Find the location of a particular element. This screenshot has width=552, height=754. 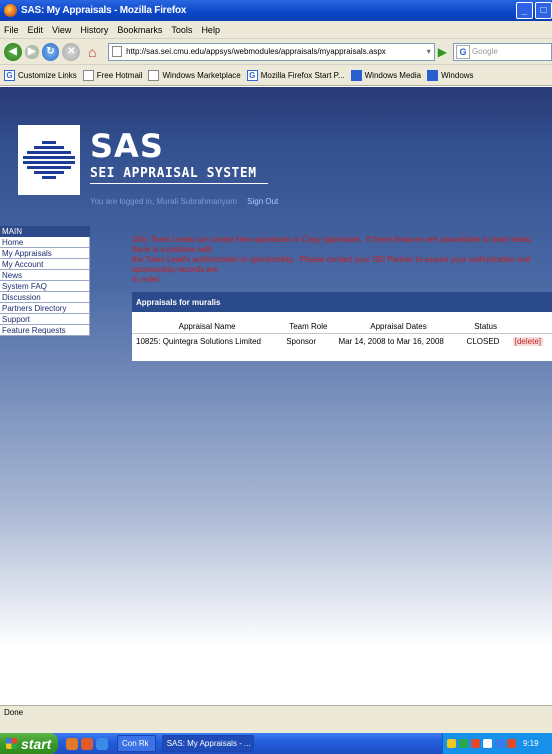

status-bar: Done is located at coordinates (276, 719).